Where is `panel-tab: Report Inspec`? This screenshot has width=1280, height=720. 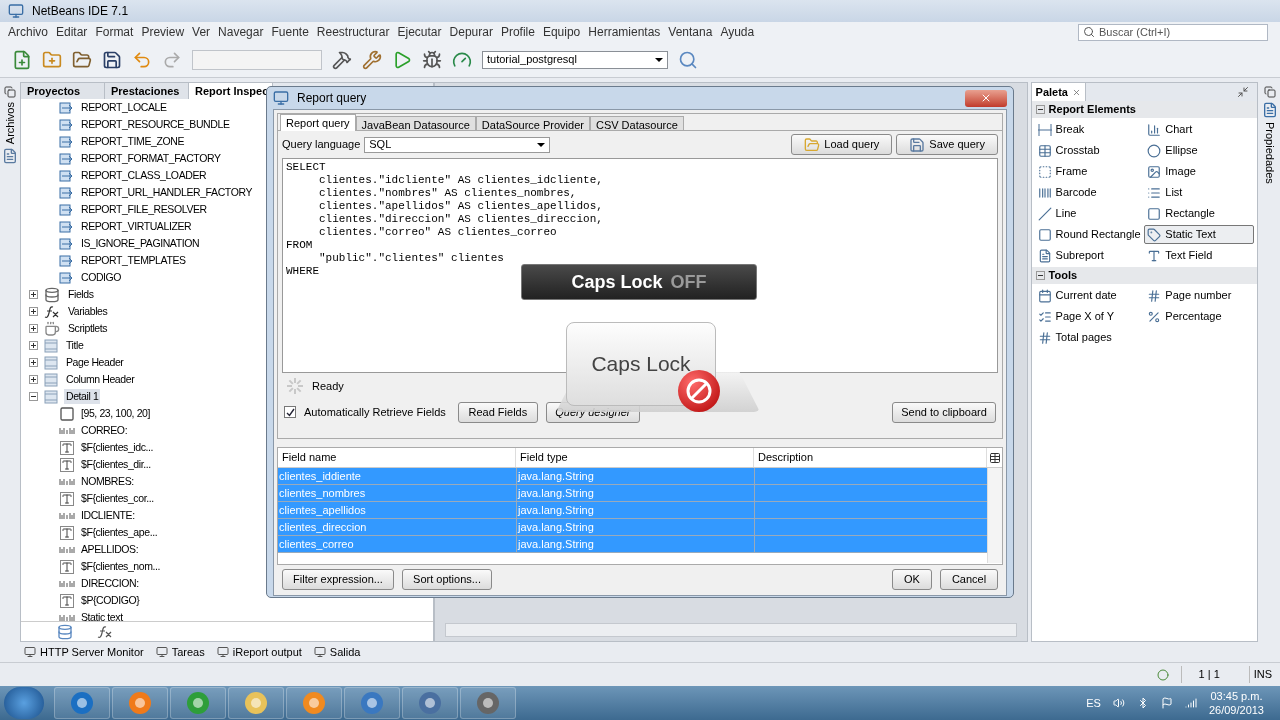 panel-tab: Report Inspec is located at coordinates (230, 91).